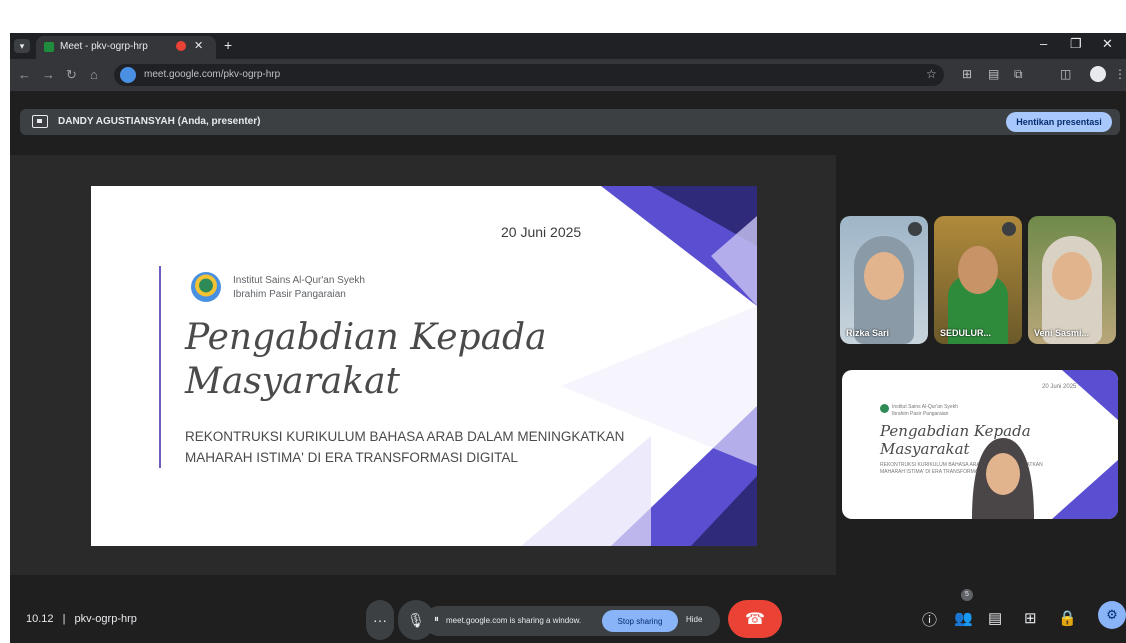  Describe the element at coordinates (963, 618) in the screenshot. I see `people-icon: 👥` at that location.